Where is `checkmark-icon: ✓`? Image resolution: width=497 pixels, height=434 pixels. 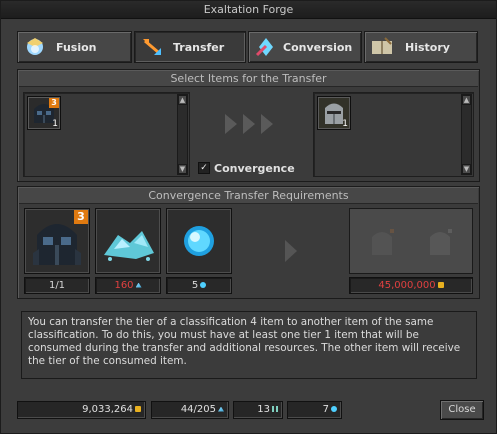 checkmark-icon: ✓ is located at coordinates (204, 168).